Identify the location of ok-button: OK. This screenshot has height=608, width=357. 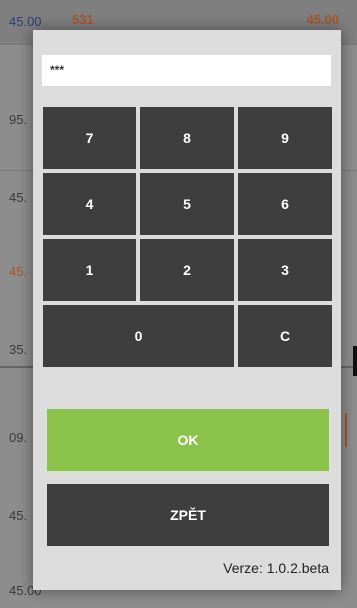
(188, 440).